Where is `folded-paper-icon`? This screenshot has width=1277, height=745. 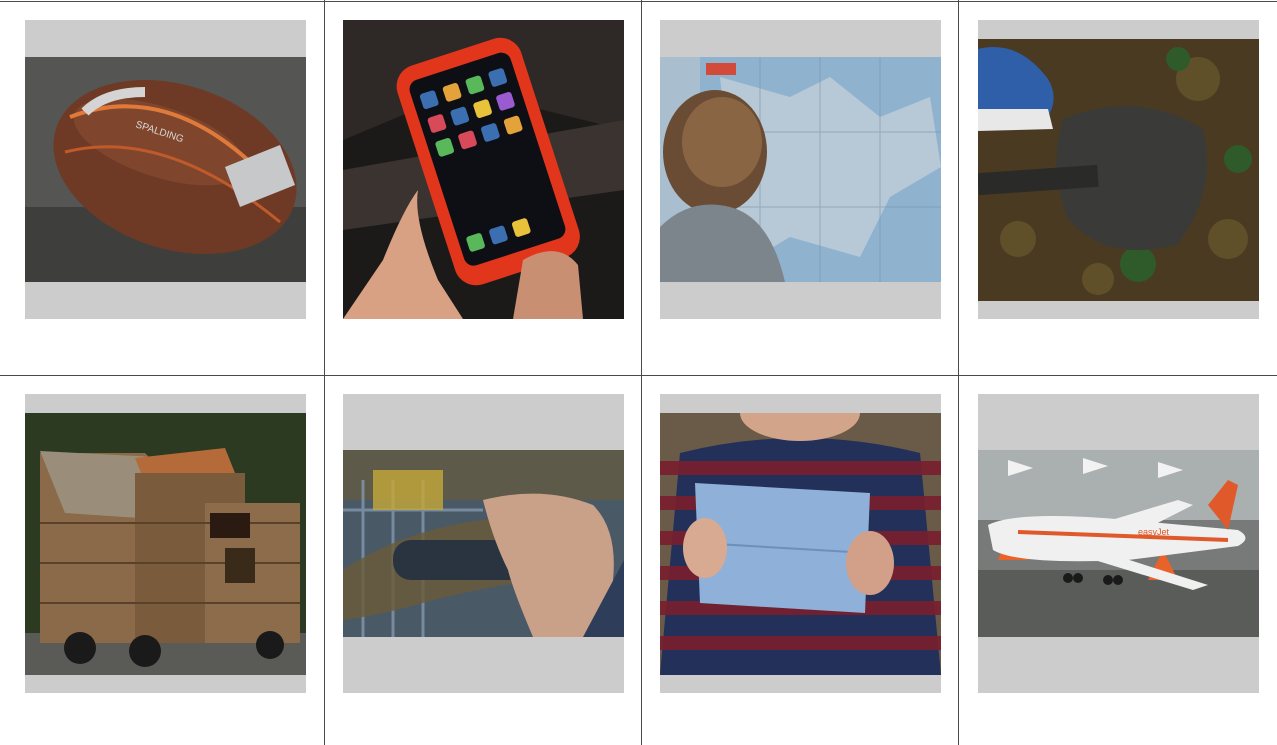 folded-paper-icon is located at coordinates (800, 544).